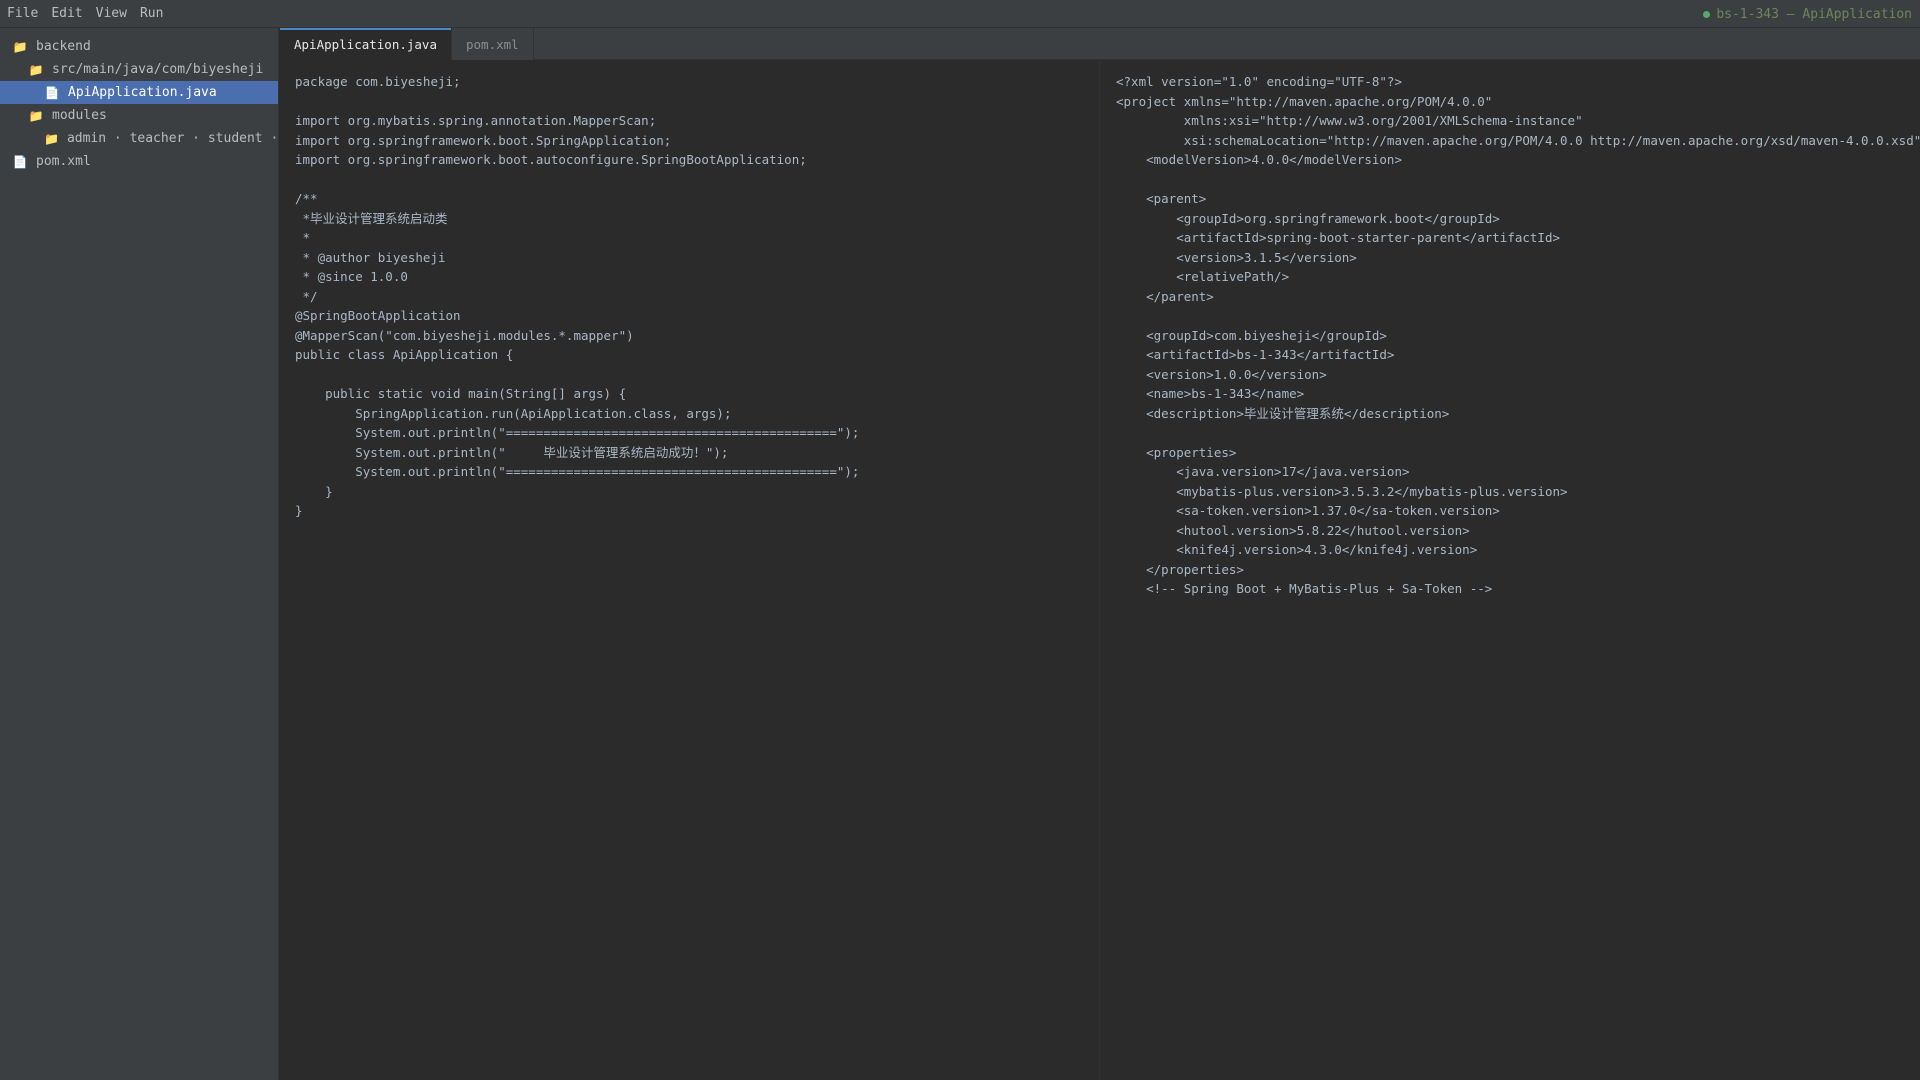 This screenshot has height=1080, width=1920. I want to click on code-line: <modelVersion>4.0.0</modelVersion>, so click(1259, 159).